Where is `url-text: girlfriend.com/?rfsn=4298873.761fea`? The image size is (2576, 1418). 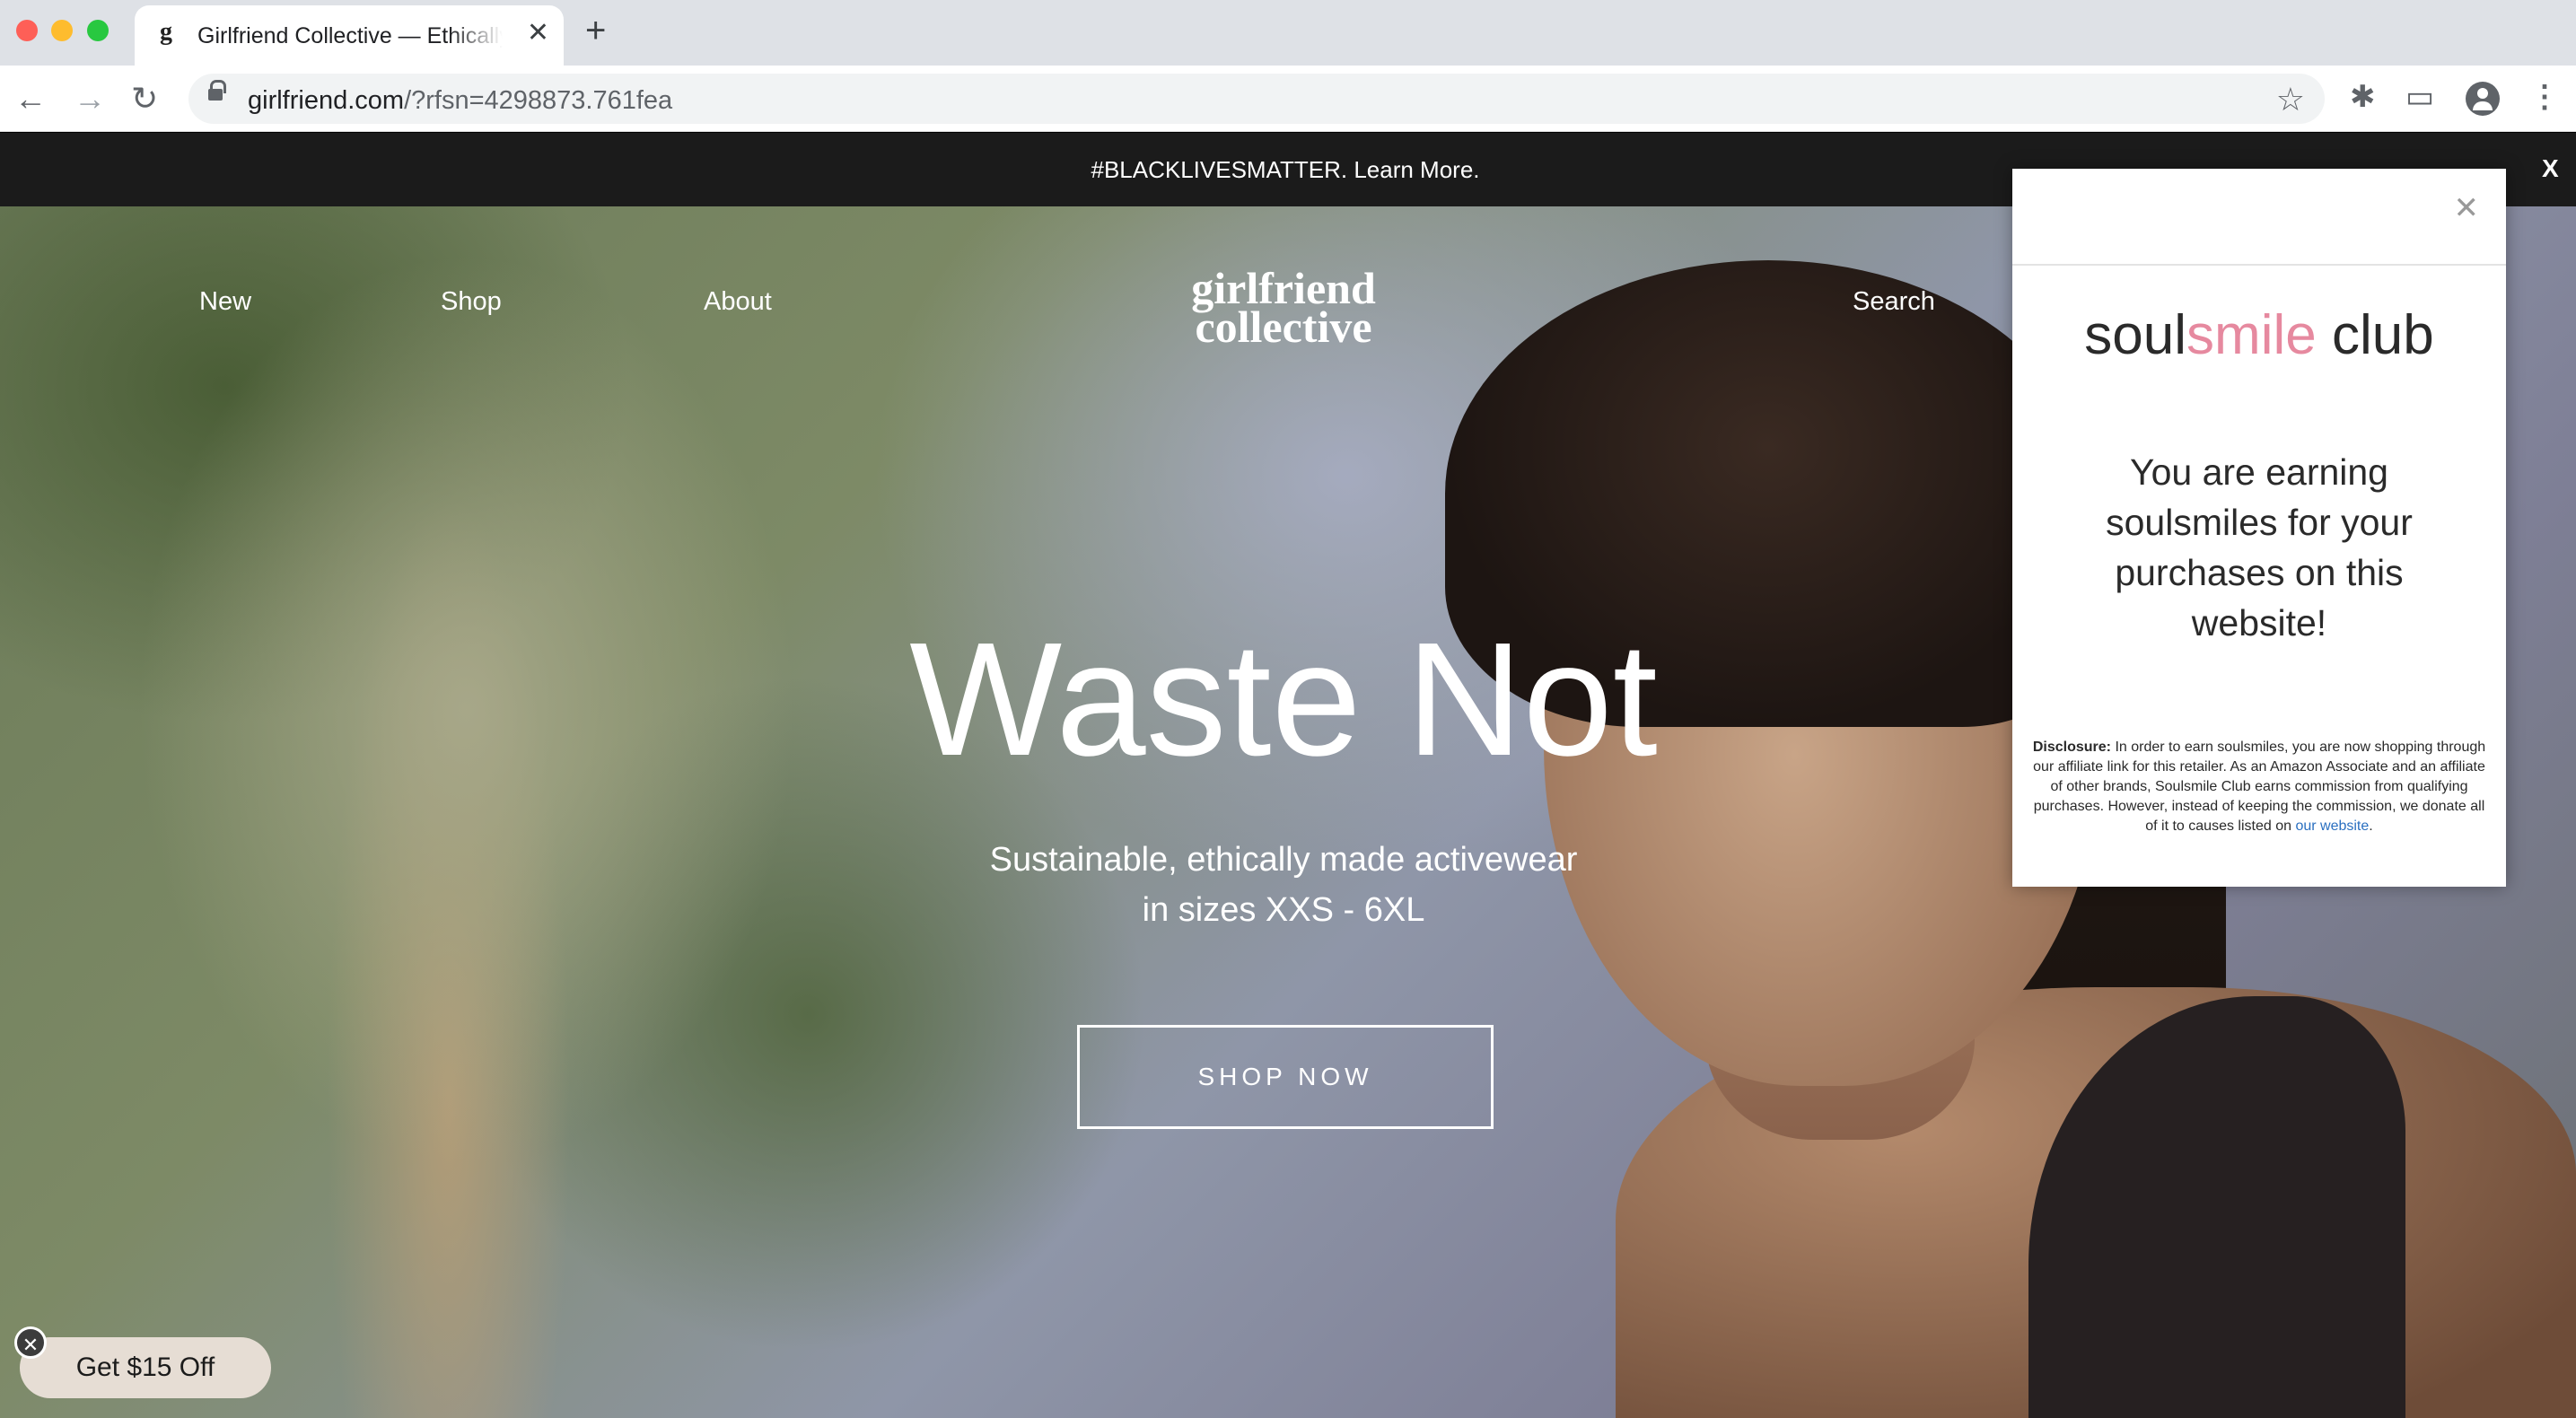 url-text: girlfriend.com/?rfsn=4298873.761fea is located at coordinates (460, 101).